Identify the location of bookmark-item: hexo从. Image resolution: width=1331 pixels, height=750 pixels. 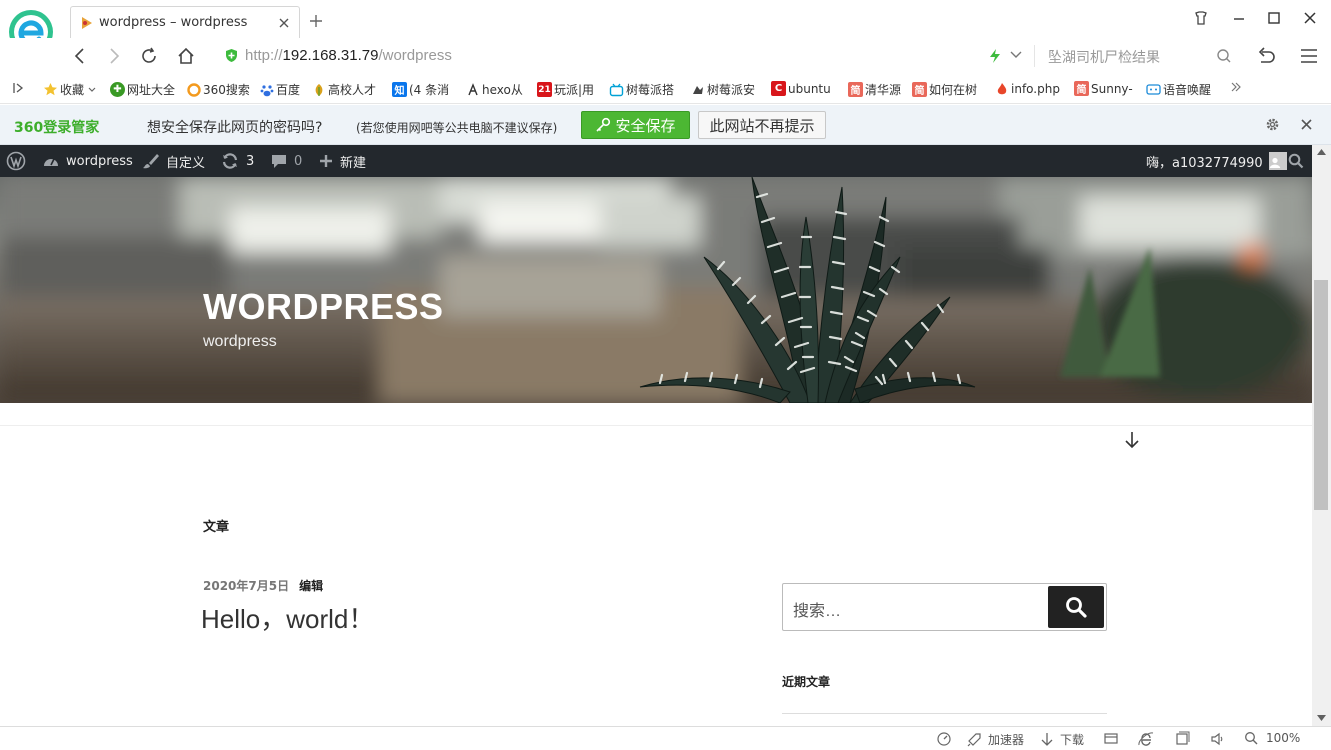
(494, 89).